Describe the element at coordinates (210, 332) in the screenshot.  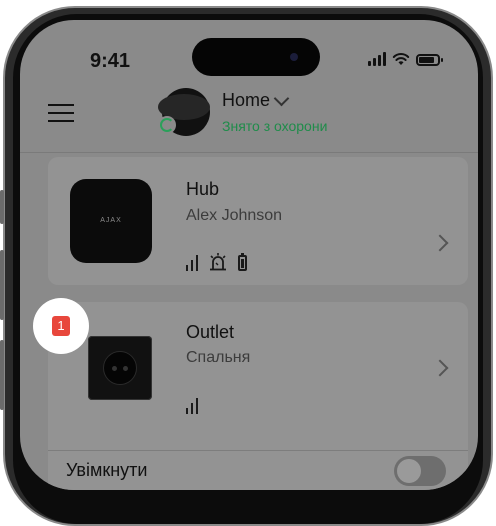
I see `device-name: Outlet` at that location.